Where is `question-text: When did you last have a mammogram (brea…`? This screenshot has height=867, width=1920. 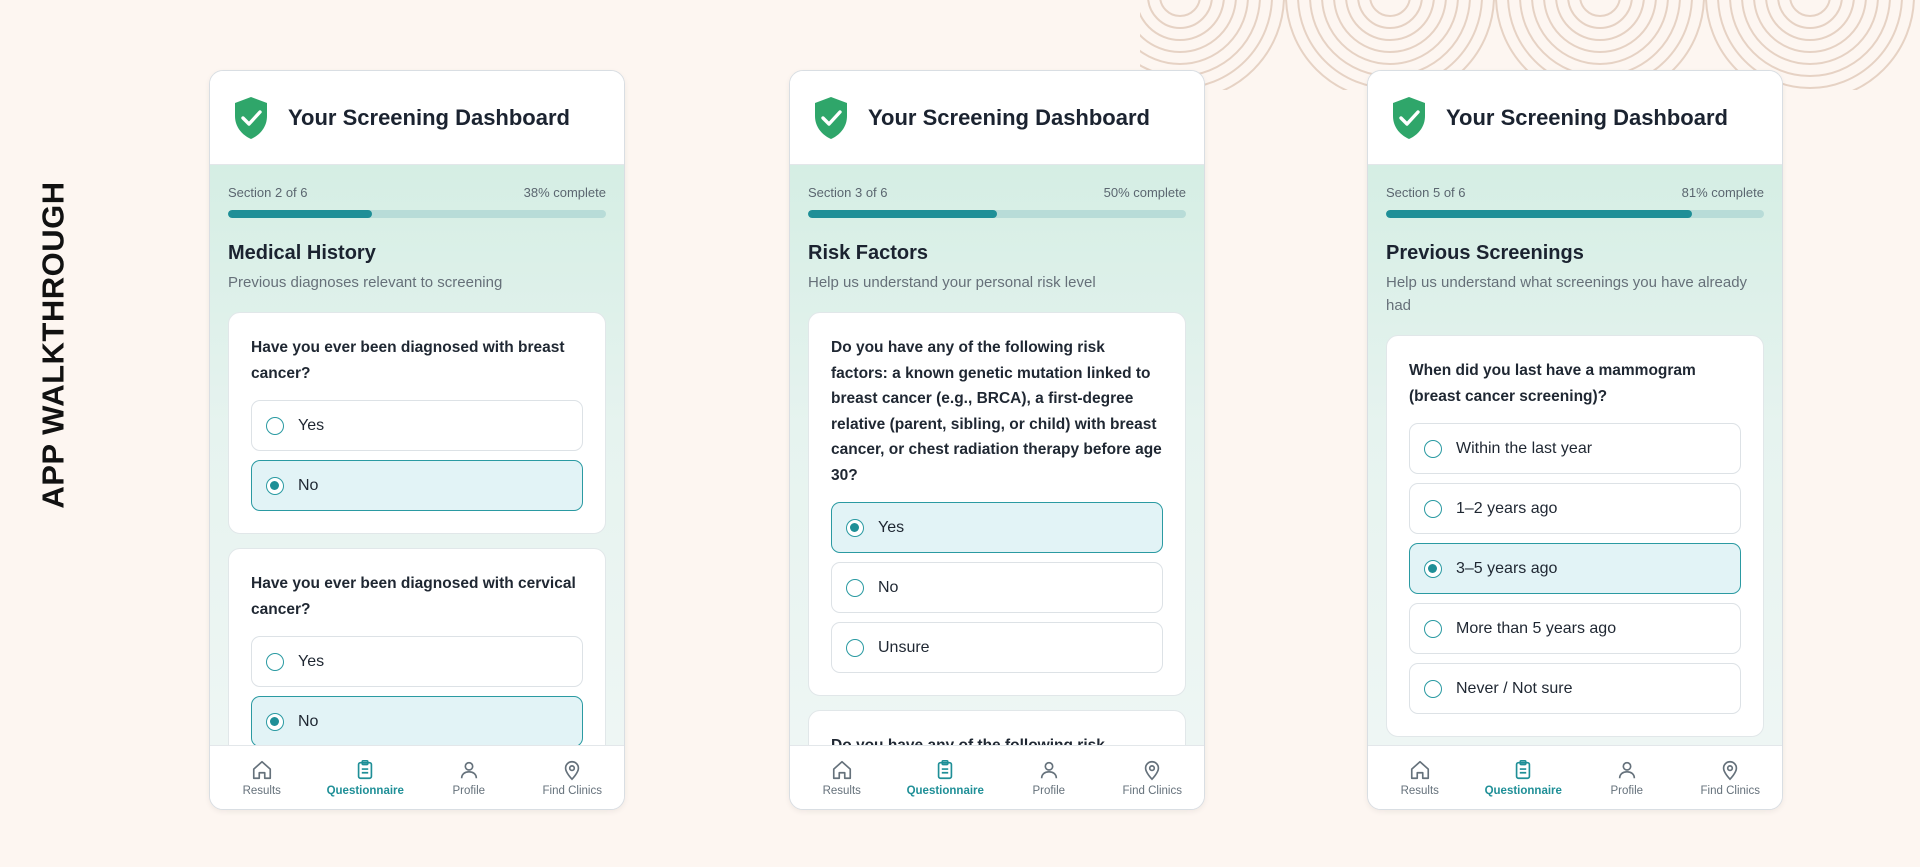
question-text: When did you last have a mammogram (brea… is located at coordinates (1552, 383).